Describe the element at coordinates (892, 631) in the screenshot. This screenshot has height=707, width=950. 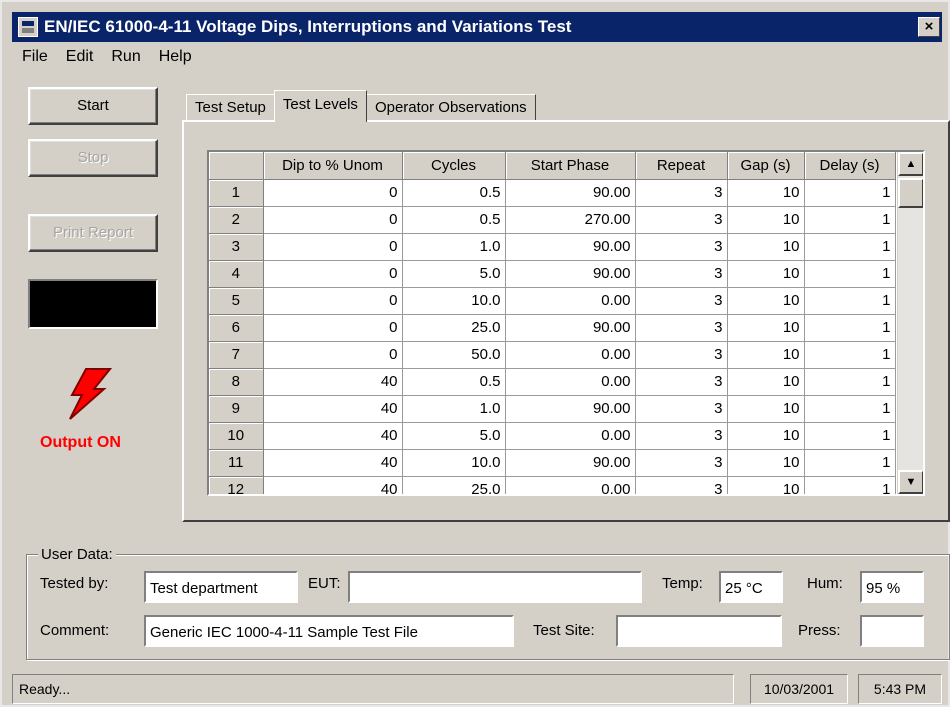
I see `press-field` at that location.